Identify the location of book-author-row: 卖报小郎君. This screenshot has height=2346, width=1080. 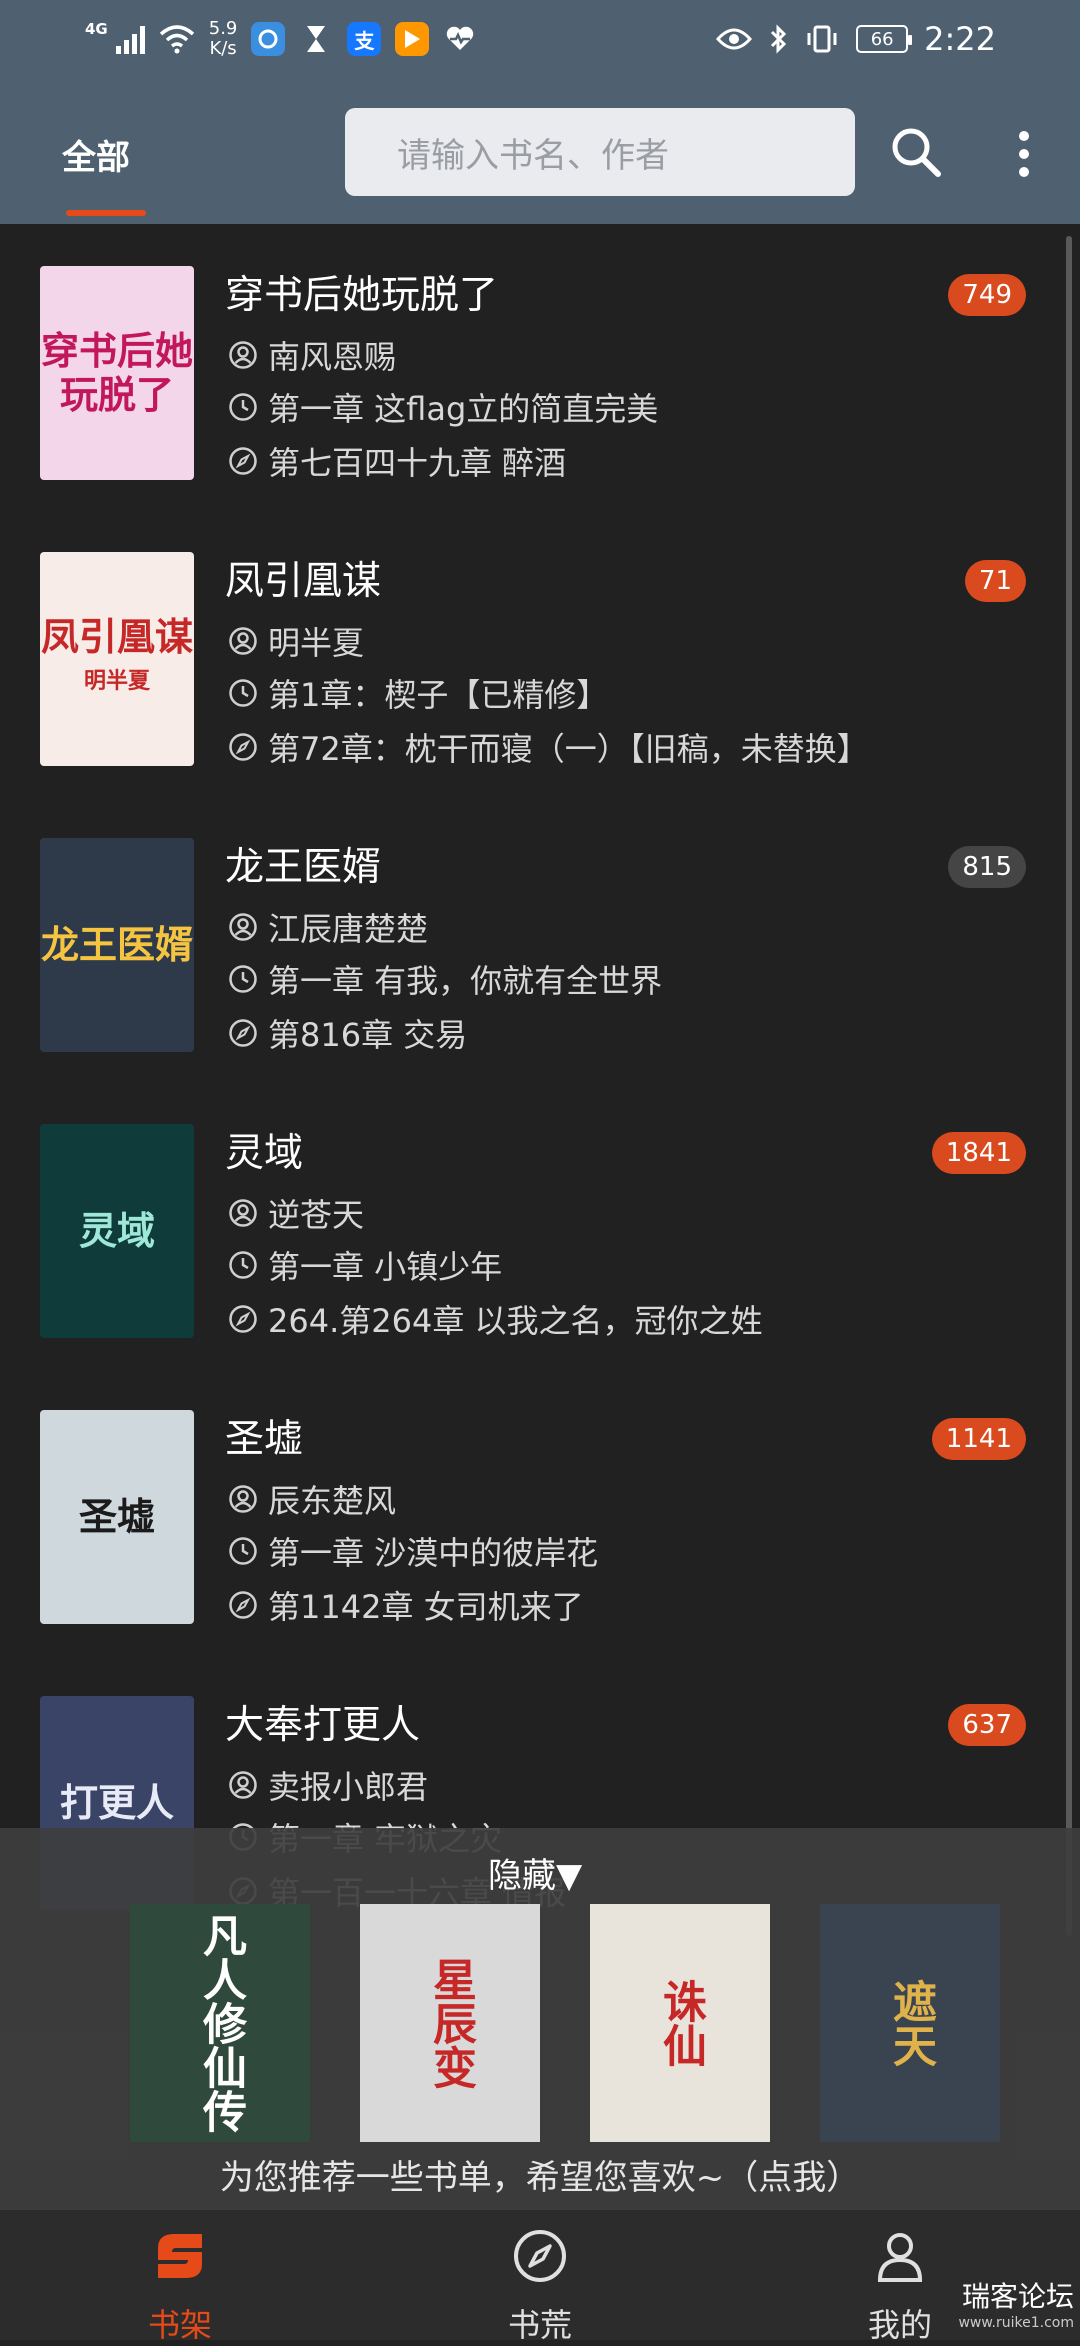
(328, 1785).